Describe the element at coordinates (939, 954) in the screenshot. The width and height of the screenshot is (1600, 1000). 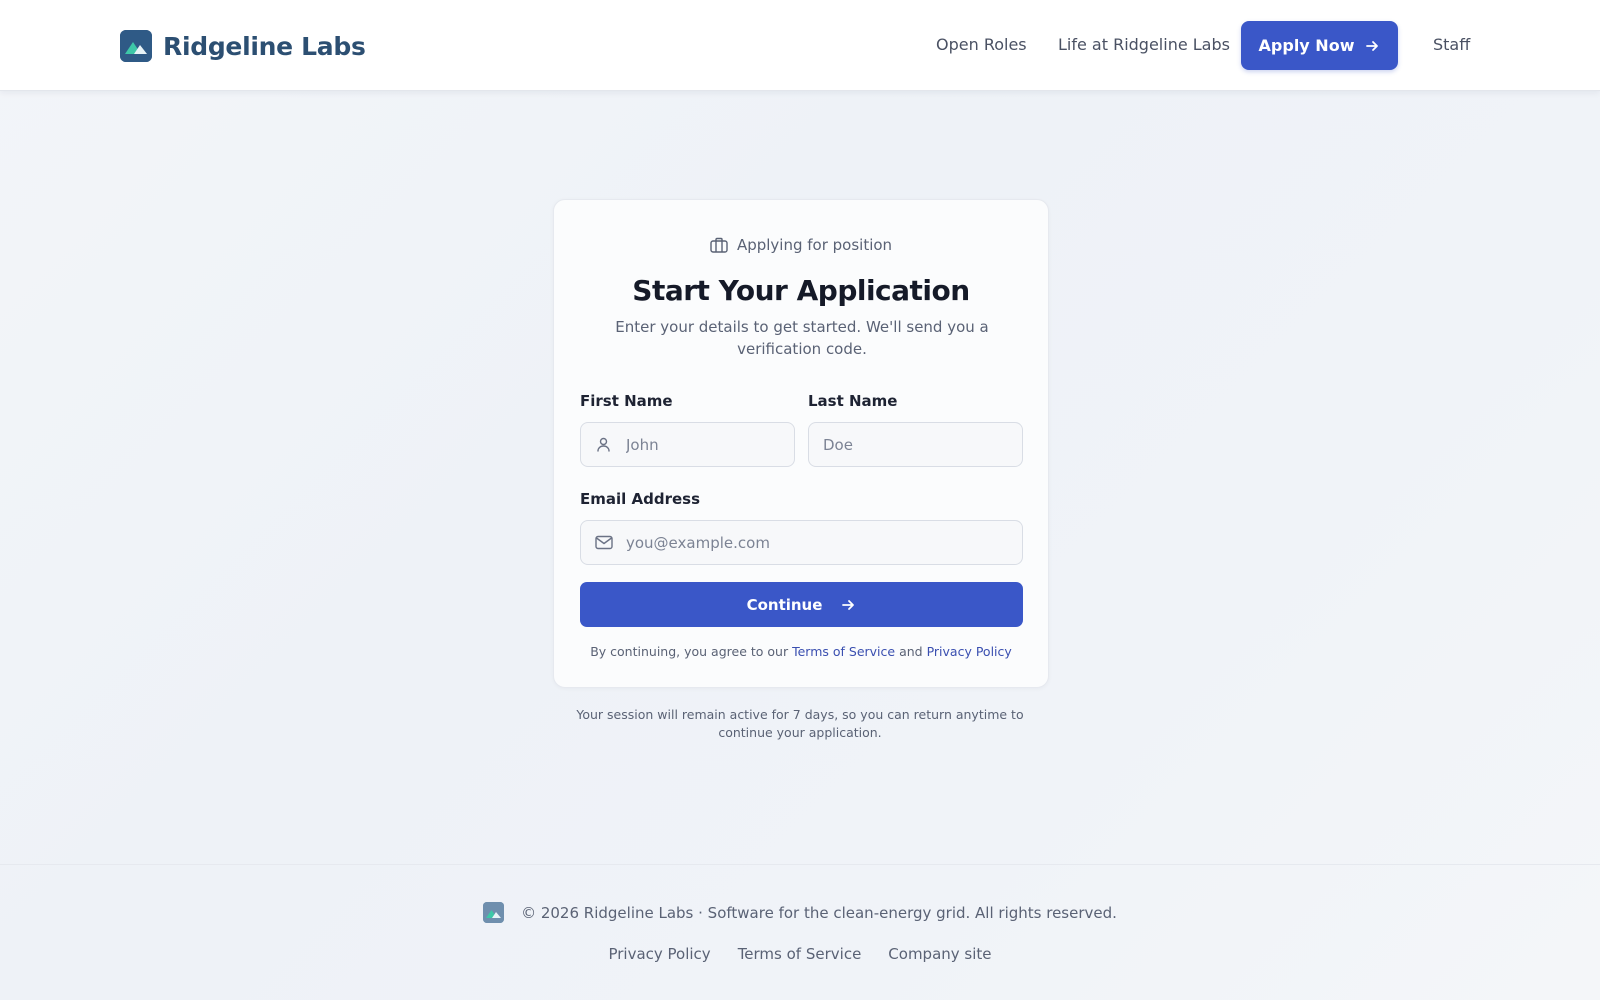
I see `footer-company-link: Company site` at that location.